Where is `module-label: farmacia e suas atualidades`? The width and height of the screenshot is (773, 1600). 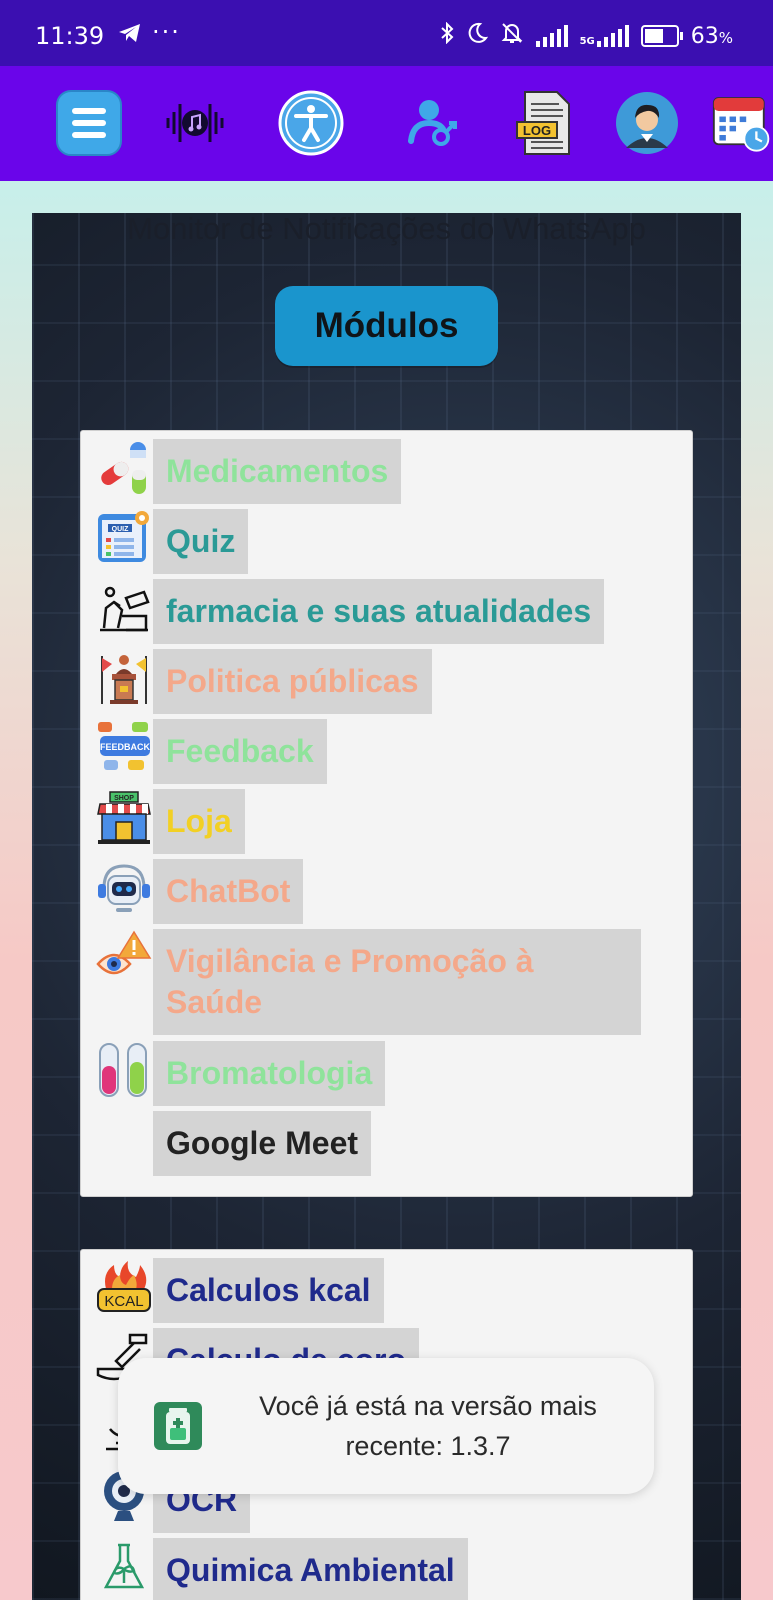 module-label: farmacia e suas atualidades is located at coordinates (379, 611).